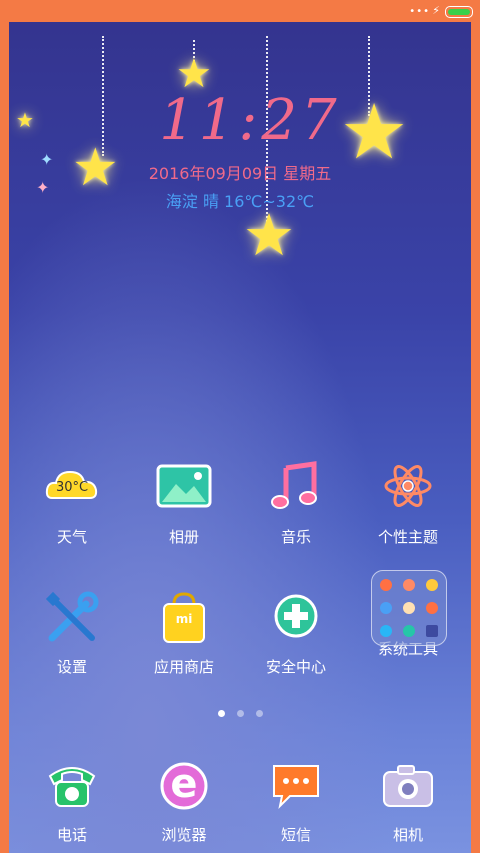 The height and width of the screenshot is (853, 480). Describe the element at coordinates (250, 120) in the screenshot. I see `clock-time: 11:27` at that location.